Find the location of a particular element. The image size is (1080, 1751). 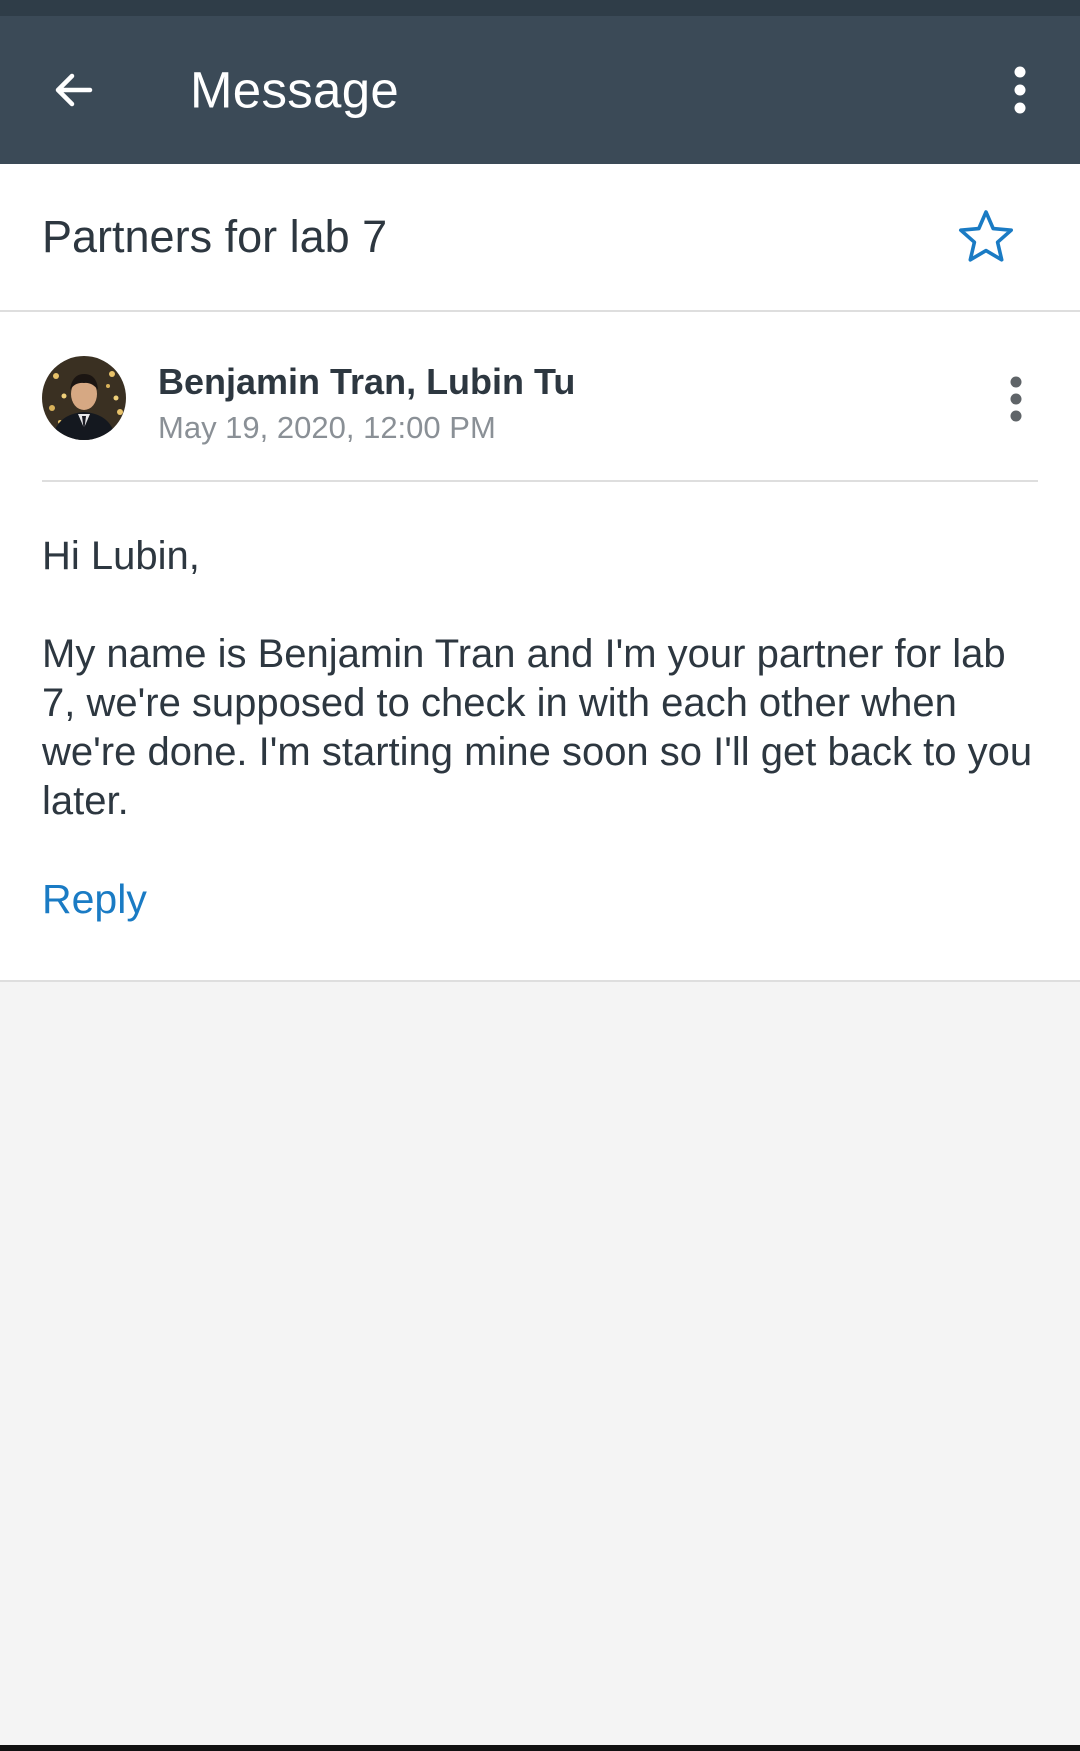

star-button is located at coordinates (986, 237).